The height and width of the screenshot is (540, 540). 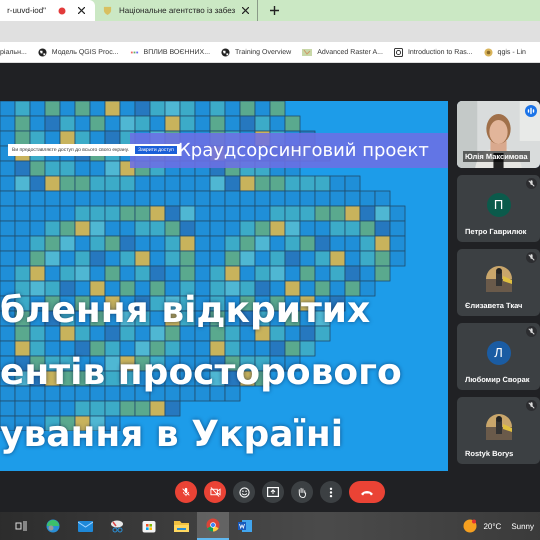 I want to click on qgis-icon, so click(x=488, y=52).